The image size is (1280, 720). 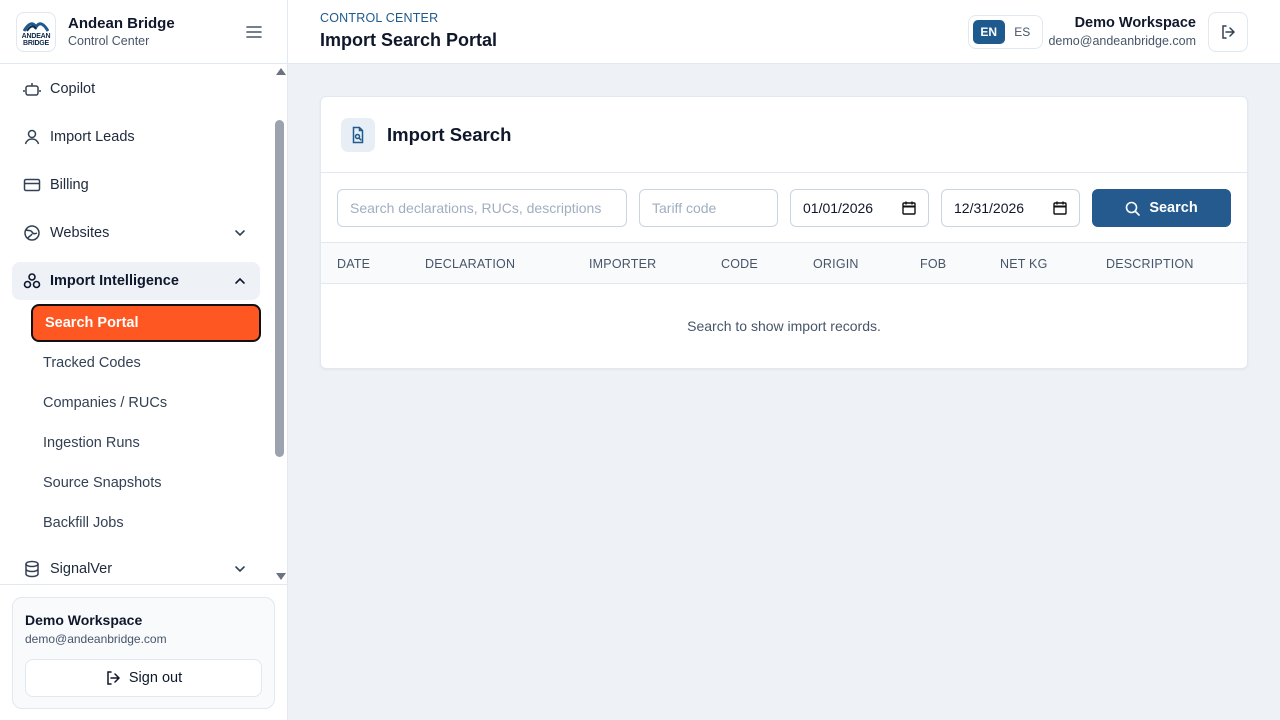 What do you see at coordinates (121, 23) in the screenshot?
I see `brand-name: Andean Bridge` at bounding box center [121, 23].